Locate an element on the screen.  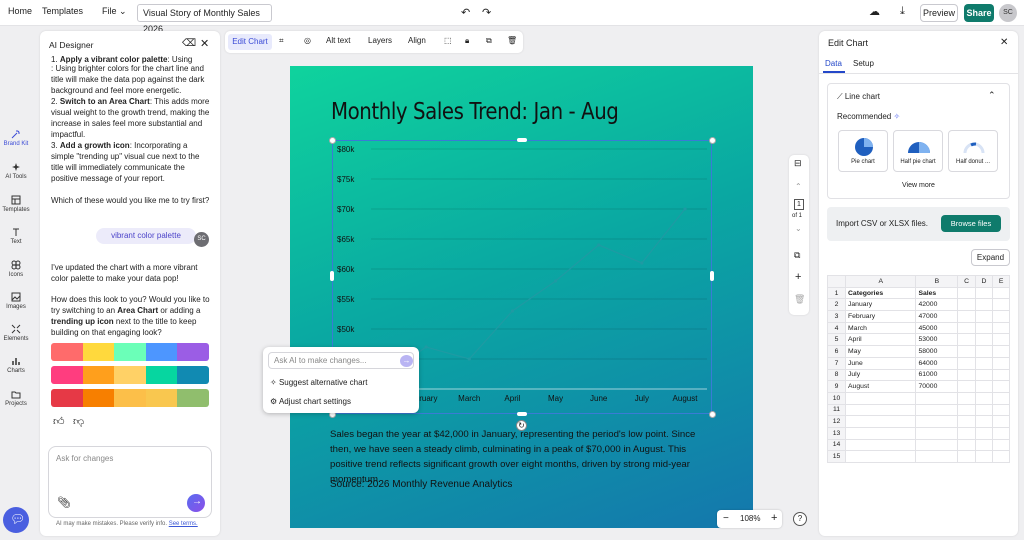
sheet-cell: August is located at coordinates (880, 386).